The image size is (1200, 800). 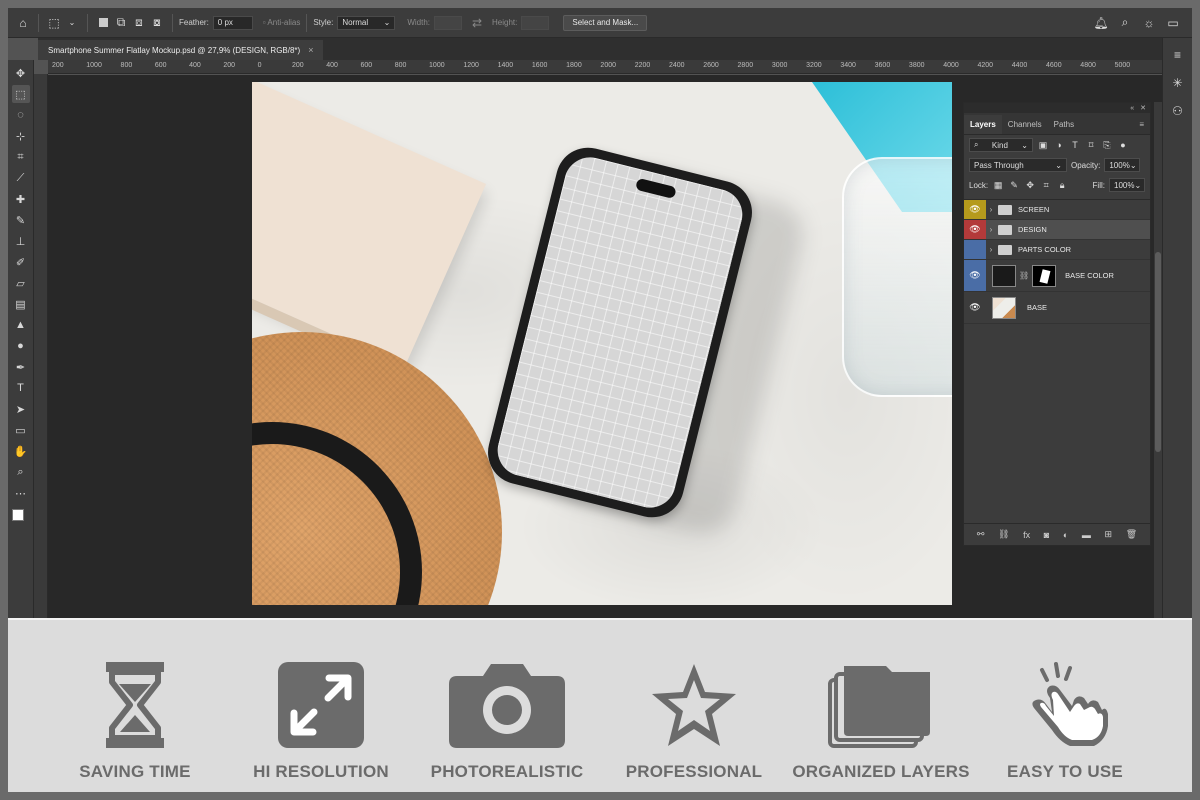 What do you see at coordinates (21, 157) in the screenshot?
I see `crop-tool-icon: ⌗` at bounding box center [21, 157].